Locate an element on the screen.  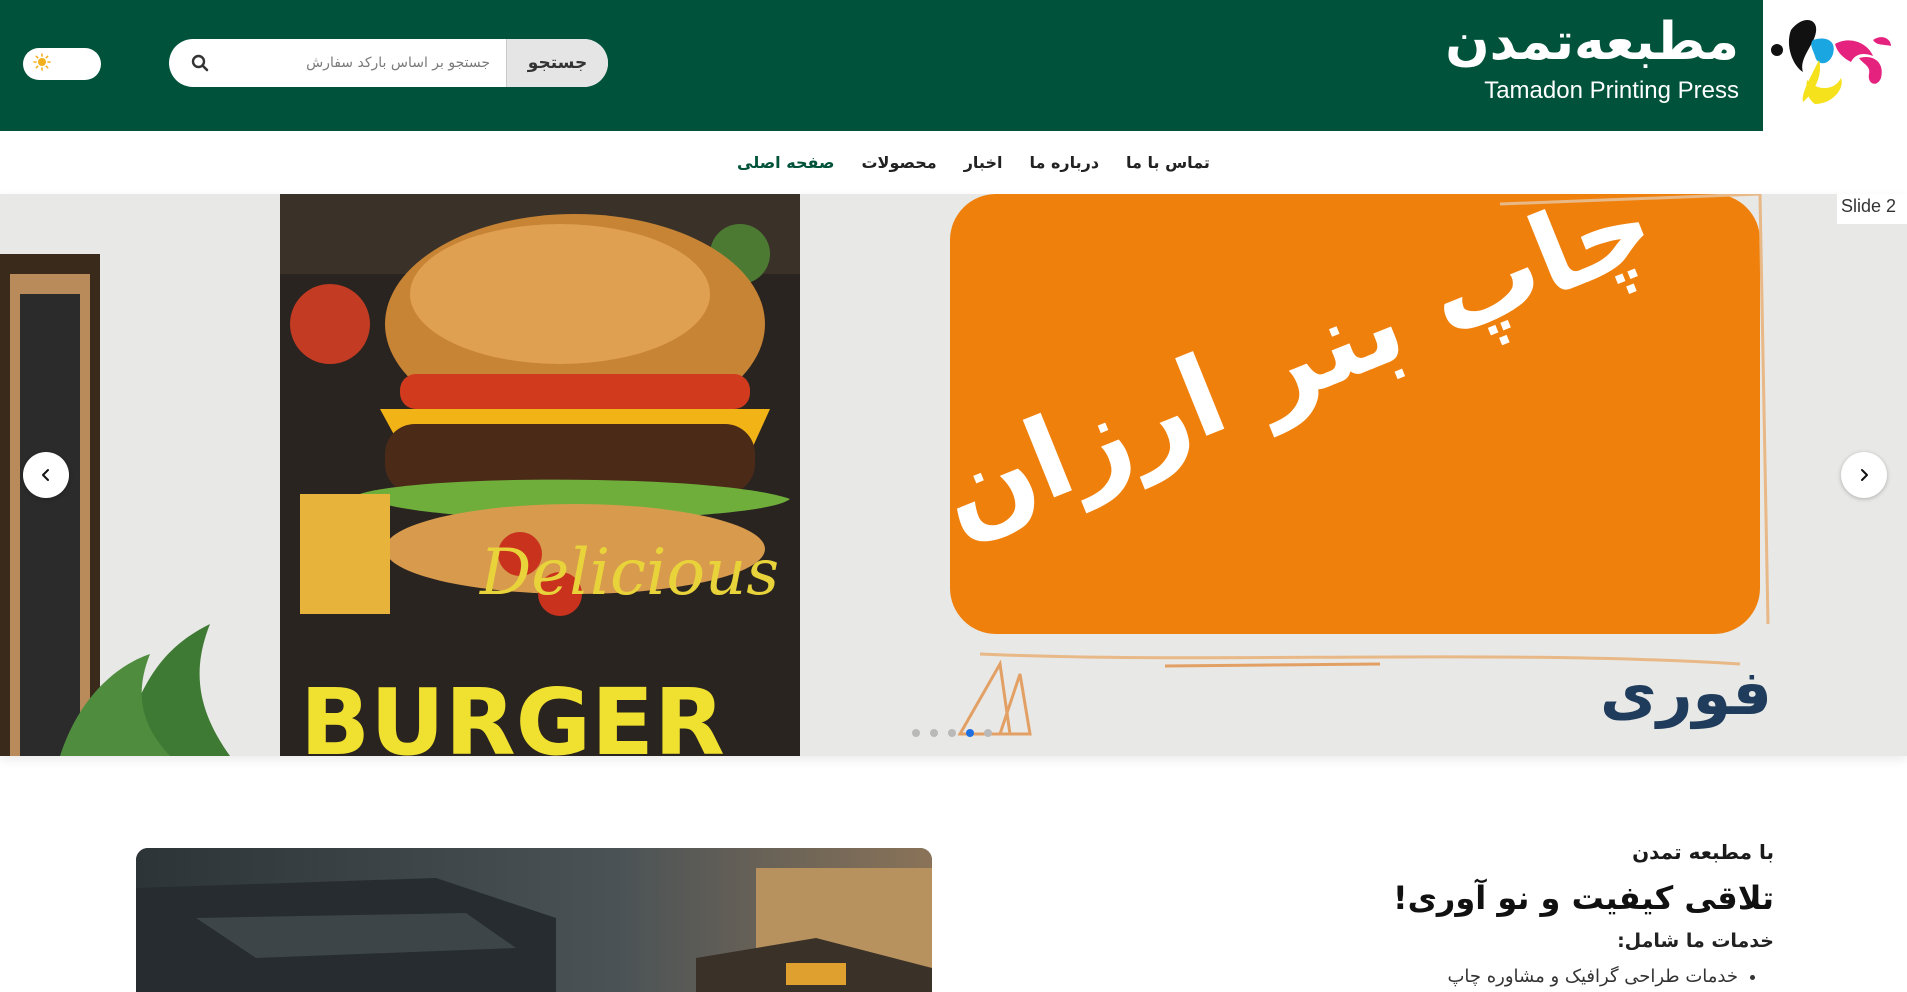
slider-next-button is located at coordinates (1864, 475).